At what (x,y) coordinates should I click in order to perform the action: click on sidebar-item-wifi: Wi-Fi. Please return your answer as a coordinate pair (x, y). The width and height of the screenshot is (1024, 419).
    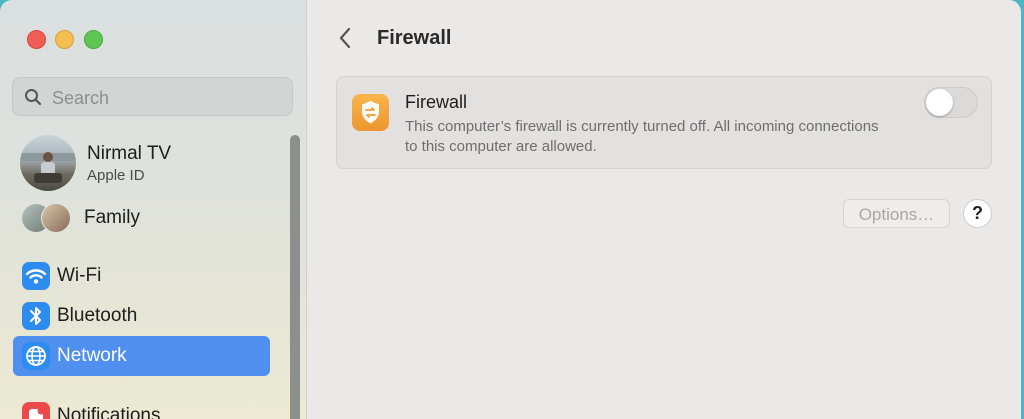
    Looking at the image, I should click on (141, 276).